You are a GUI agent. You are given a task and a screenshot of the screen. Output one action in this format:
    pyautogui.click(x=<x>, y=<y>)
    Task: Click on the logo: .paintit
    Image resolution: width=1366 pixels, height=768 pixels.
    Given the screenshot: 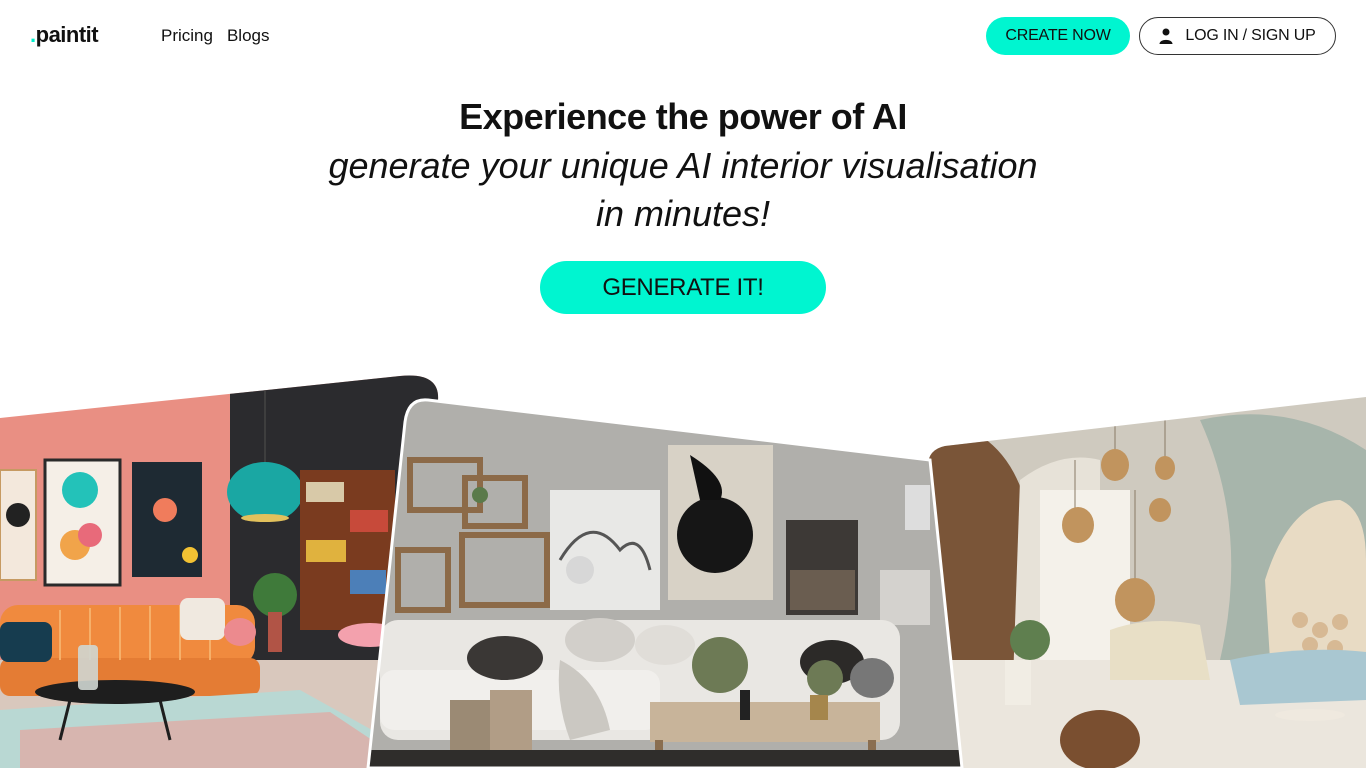 What is the action you would take?
    pyautogui.click(x=64, y=35)
    